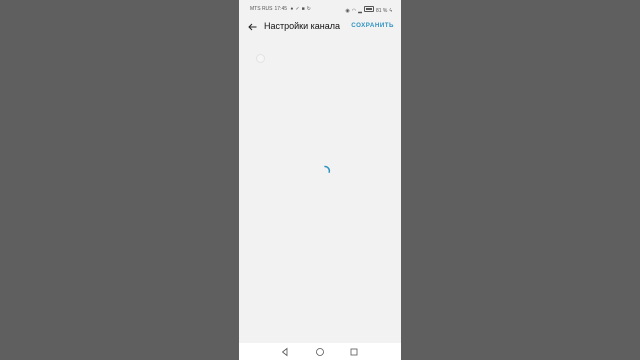  What do you see at coordinates (308, 9) in the screenshot?
I see `sync-icon: ↻` at bounding box center [308, 9].